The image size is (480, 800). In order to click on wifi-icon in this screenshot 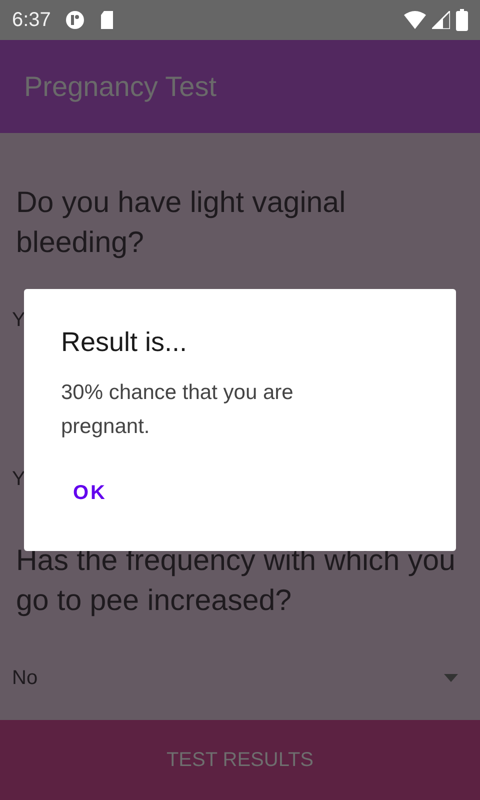, I will do `click(415, 20)`.